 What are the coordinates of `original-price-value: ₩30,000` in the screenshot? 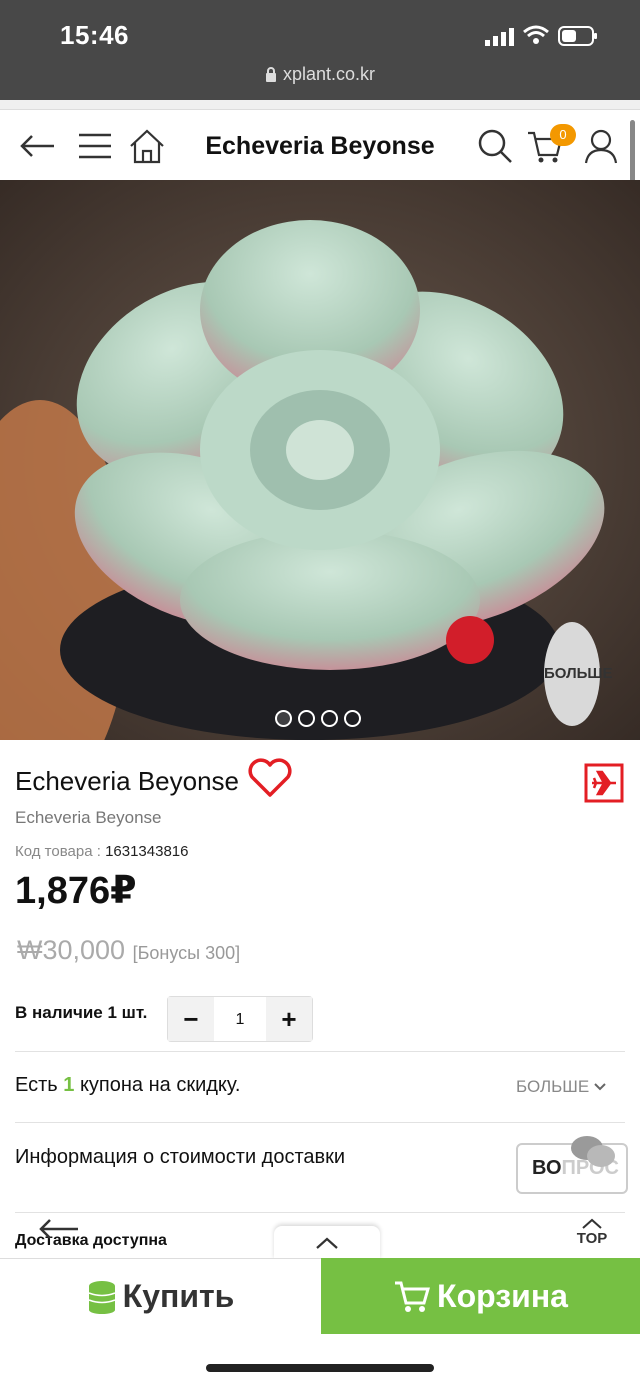 It's located at (71, 950).